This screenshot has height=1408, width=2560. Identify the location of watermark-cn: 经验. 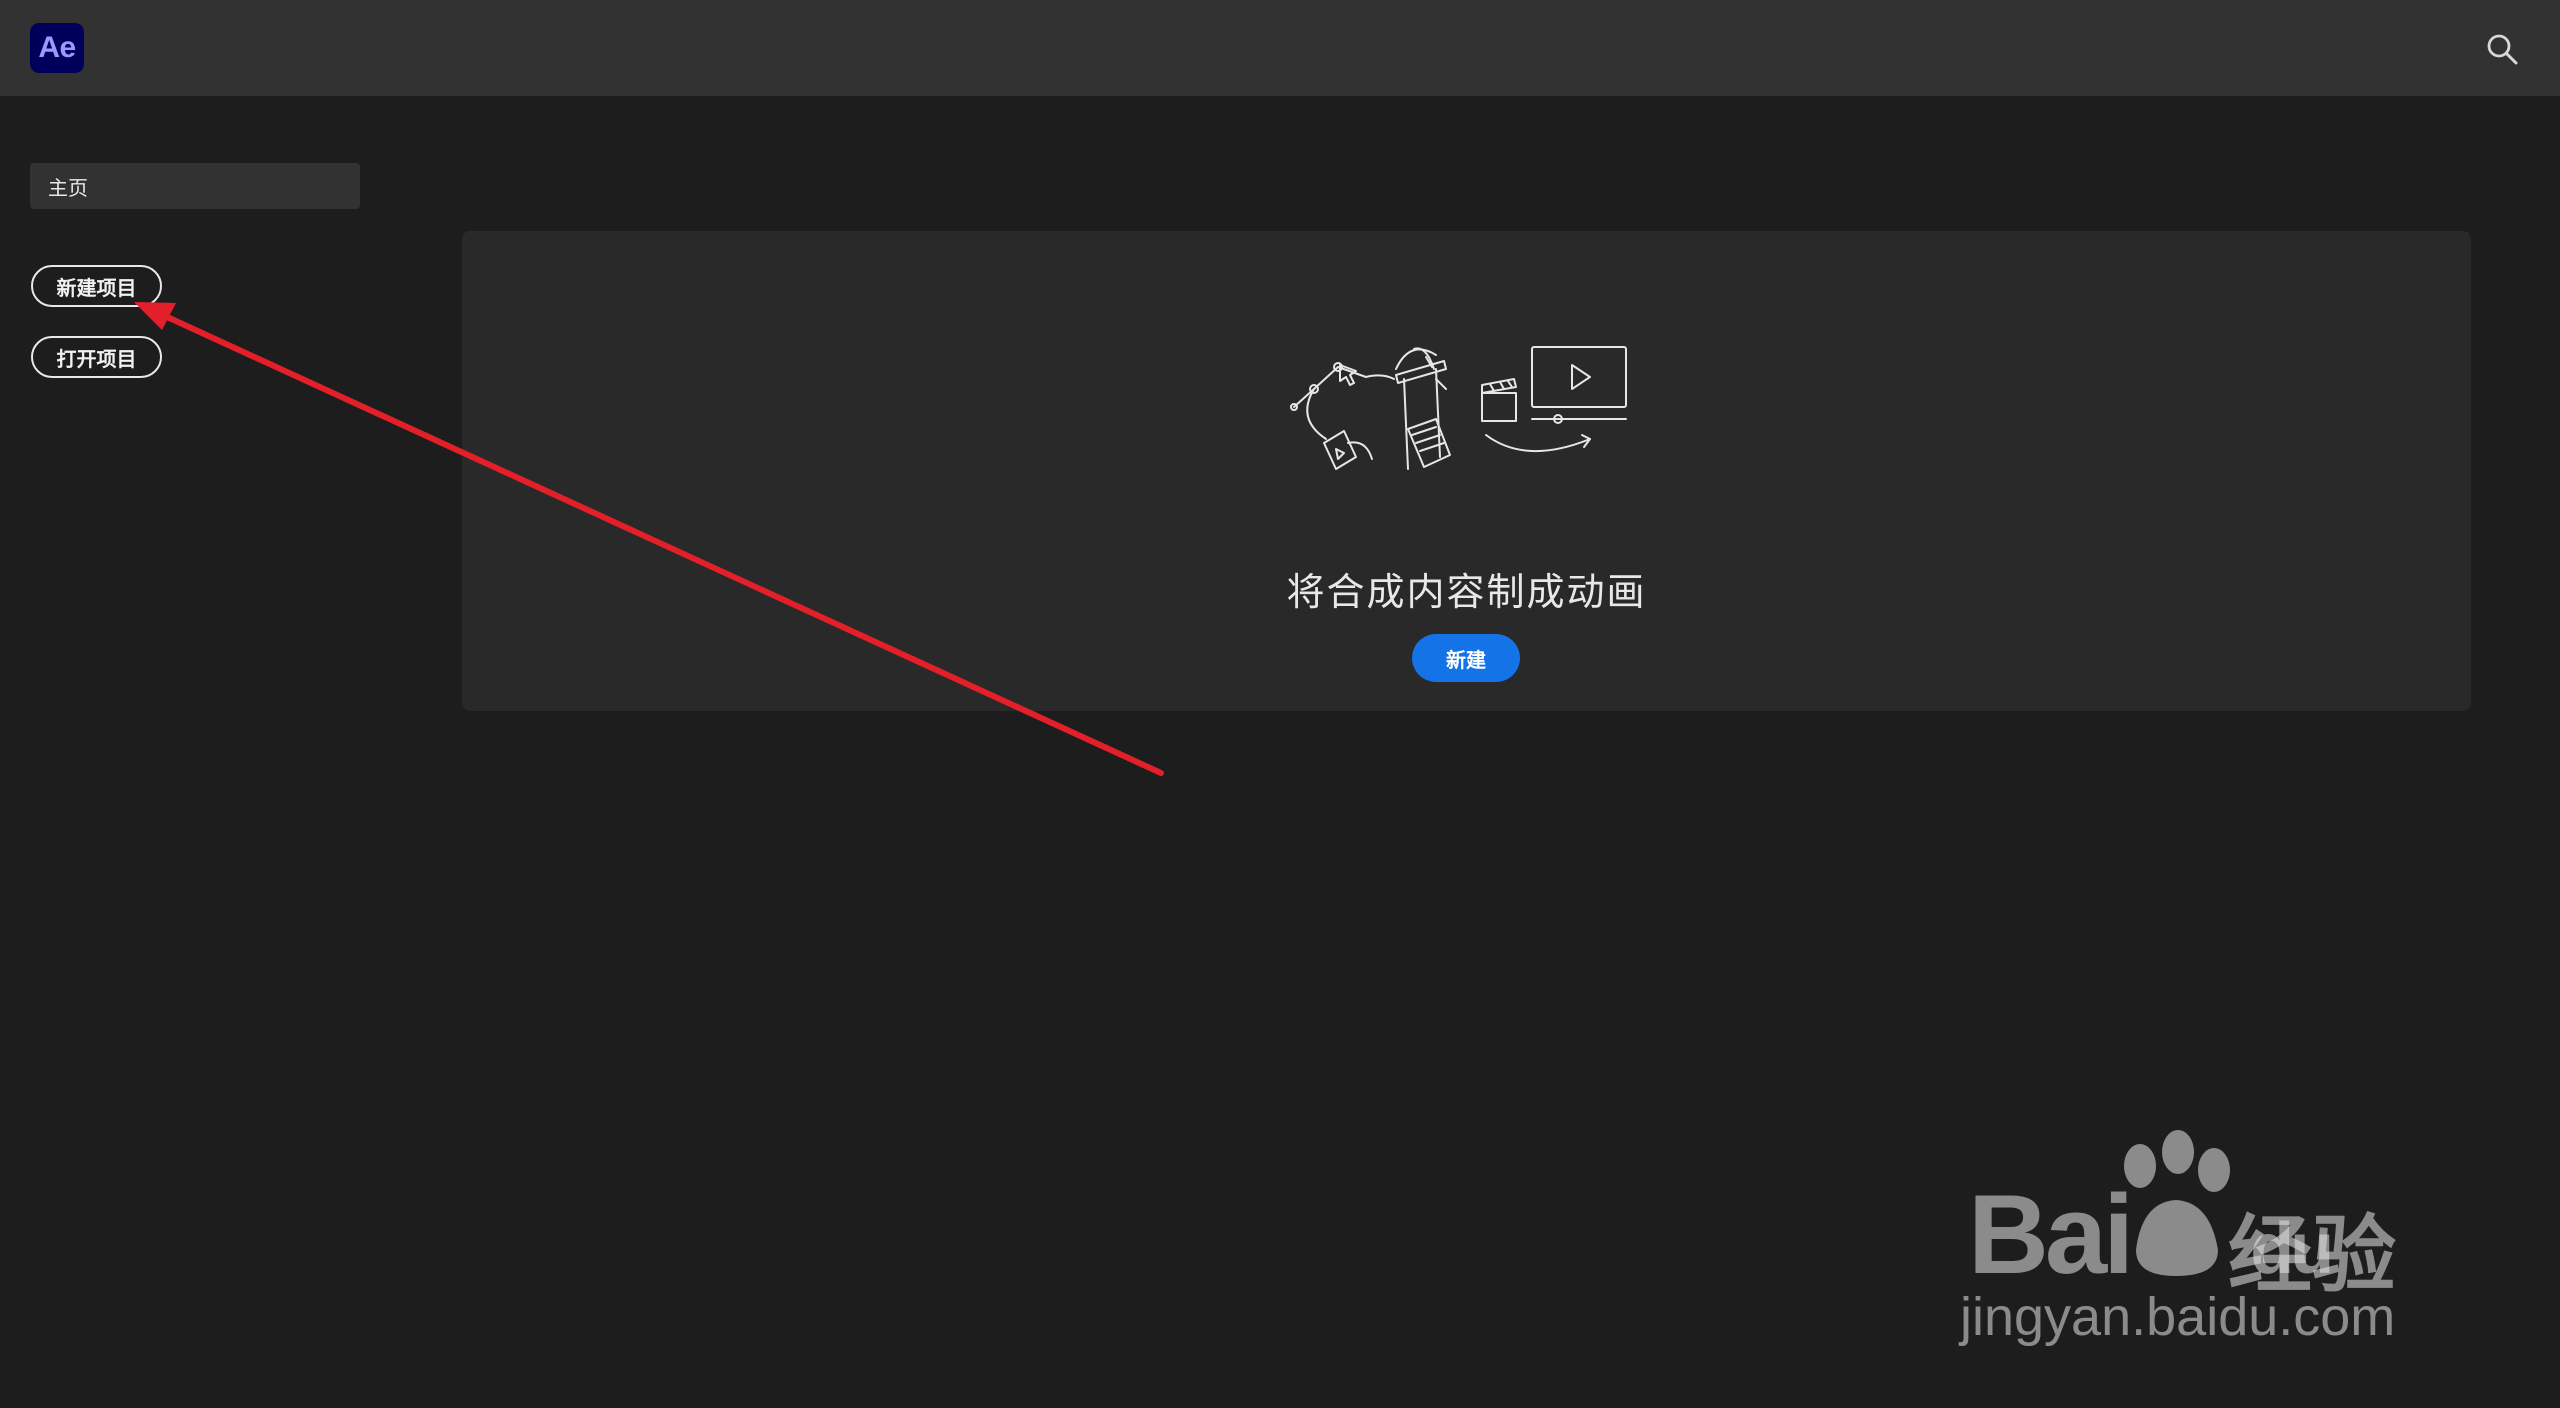
(2312, 1255).